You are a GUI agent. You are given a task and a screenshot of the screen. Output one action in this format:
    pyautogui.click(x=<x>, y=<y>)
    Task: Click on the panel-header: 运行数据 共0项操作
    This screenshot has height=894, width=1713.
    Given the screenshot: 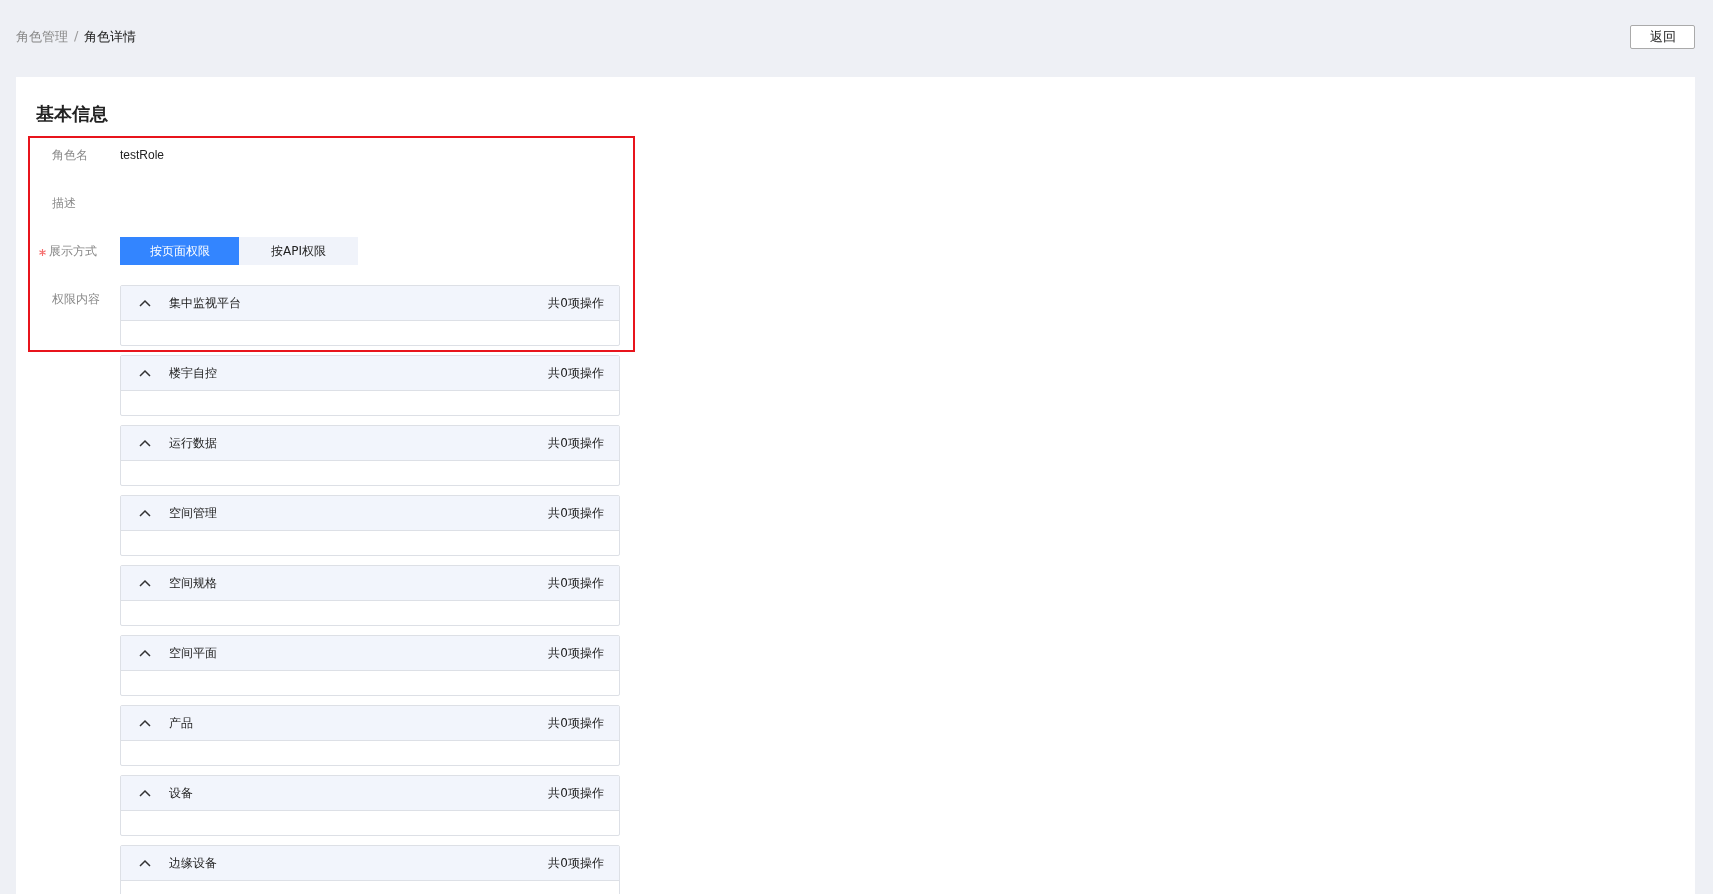 What is the action you would take?
    pyautogui.click(x=370, y=443)
    